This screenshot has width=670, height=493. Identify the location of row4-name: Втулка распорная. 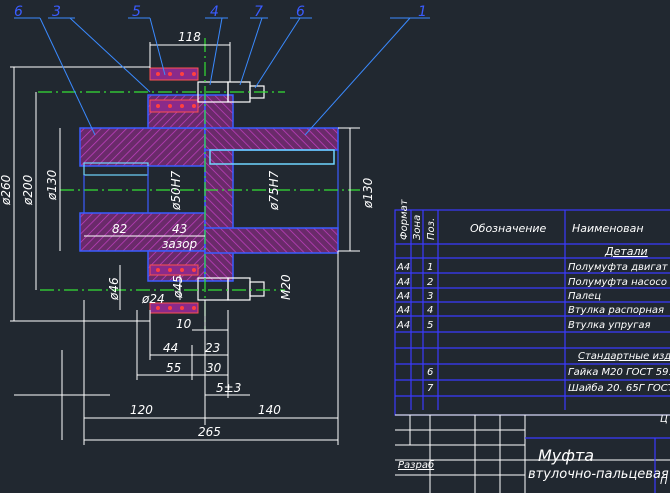
(616, 310).